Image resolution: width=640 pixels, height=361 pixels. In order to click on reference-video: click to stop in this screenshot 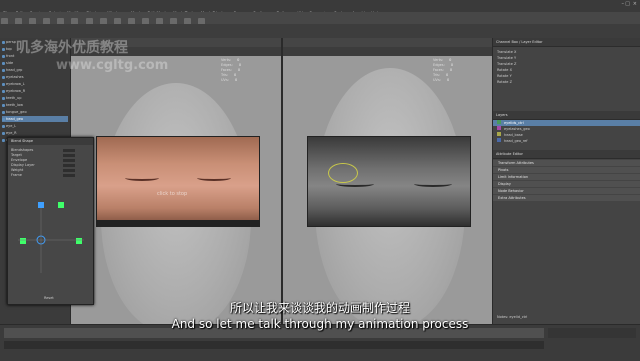, I will do `click(178, 181)`.